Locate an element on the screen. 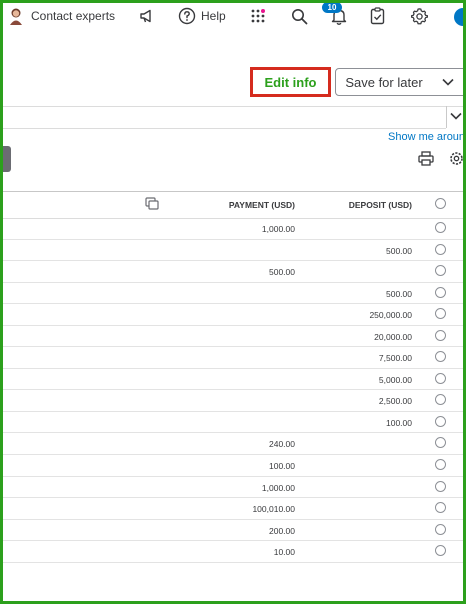  table-settings-gear-icon is located at coordinates (456, 158).